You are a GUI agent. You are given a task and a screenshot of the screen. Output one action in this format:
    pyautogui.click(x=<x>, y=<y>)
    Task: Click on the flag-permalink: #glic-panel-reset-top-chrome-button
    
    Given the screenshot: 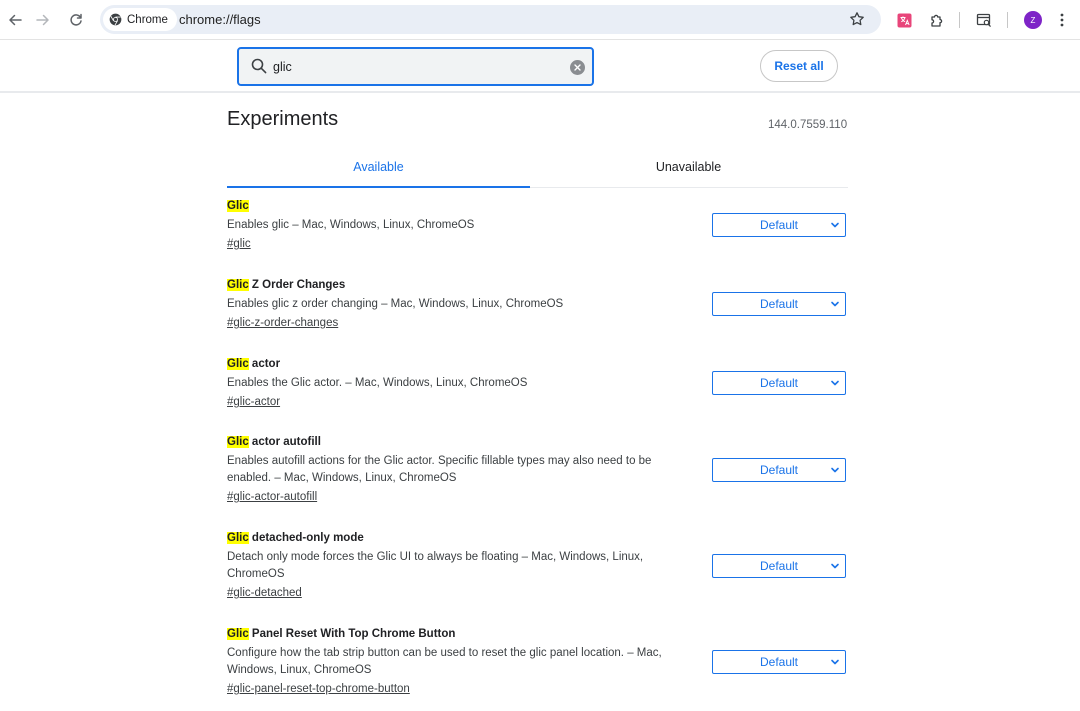 What is the action you would take?
    pyautogui.click(x=318, y=689)
    